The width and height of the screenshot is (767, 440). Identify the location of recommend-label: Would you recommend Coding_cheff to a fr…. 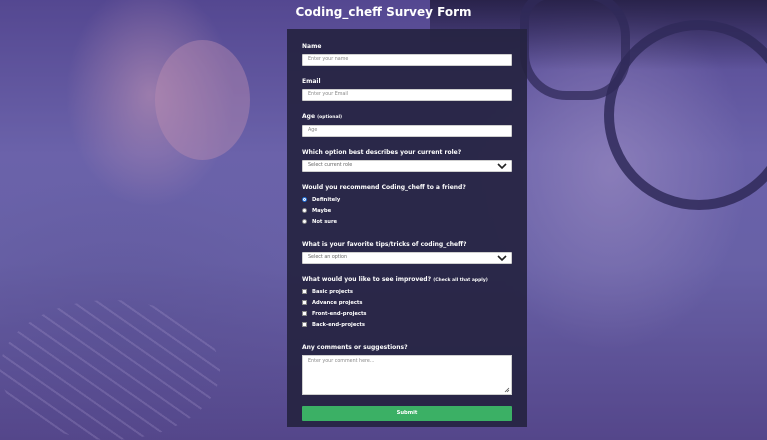
(384, 187).